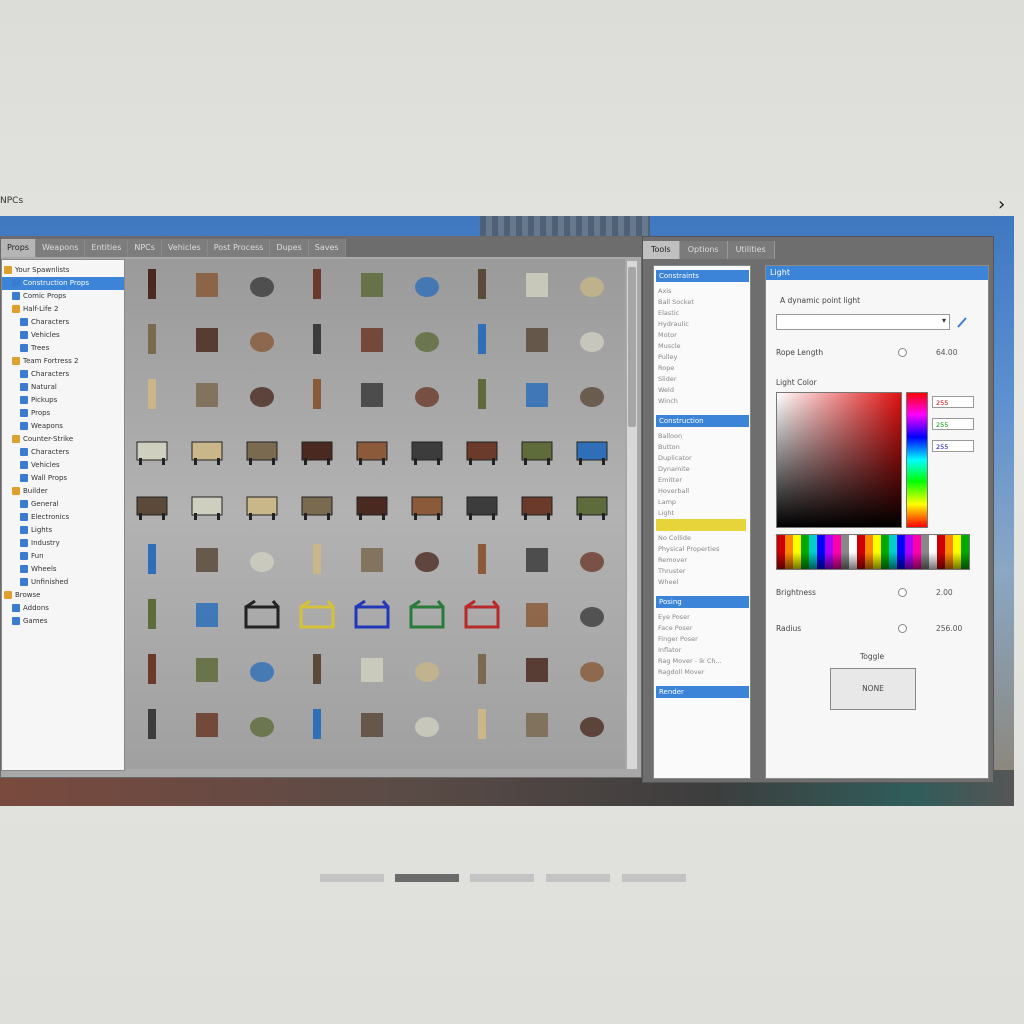 The image size is (1024, 1024). I want to click on tree-item: Unfinished, so click(63, 582).